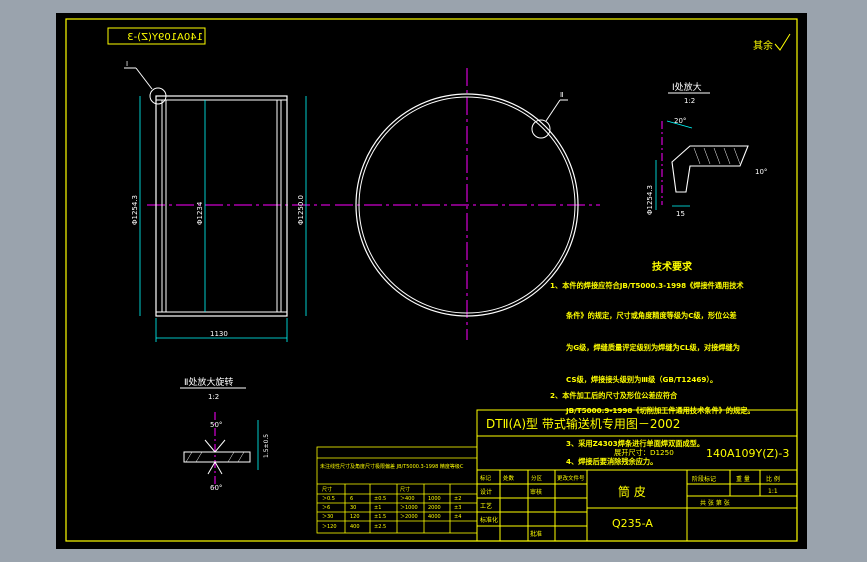 The image size is (867, 562). What do you see at coordinates (761, 172) in the screenshot?
I see `detail-i-angle-2: 10°` at bounding box center [761, 172].